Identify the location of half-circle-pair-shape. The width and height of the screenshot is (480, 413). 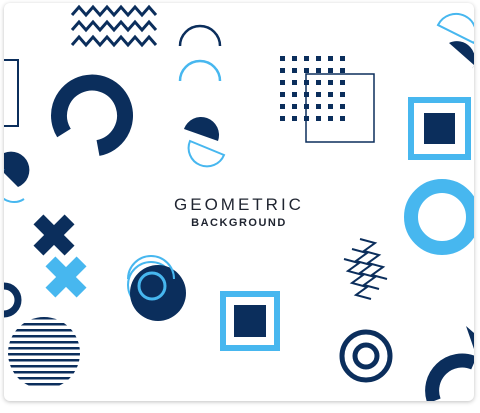
(205, 142).